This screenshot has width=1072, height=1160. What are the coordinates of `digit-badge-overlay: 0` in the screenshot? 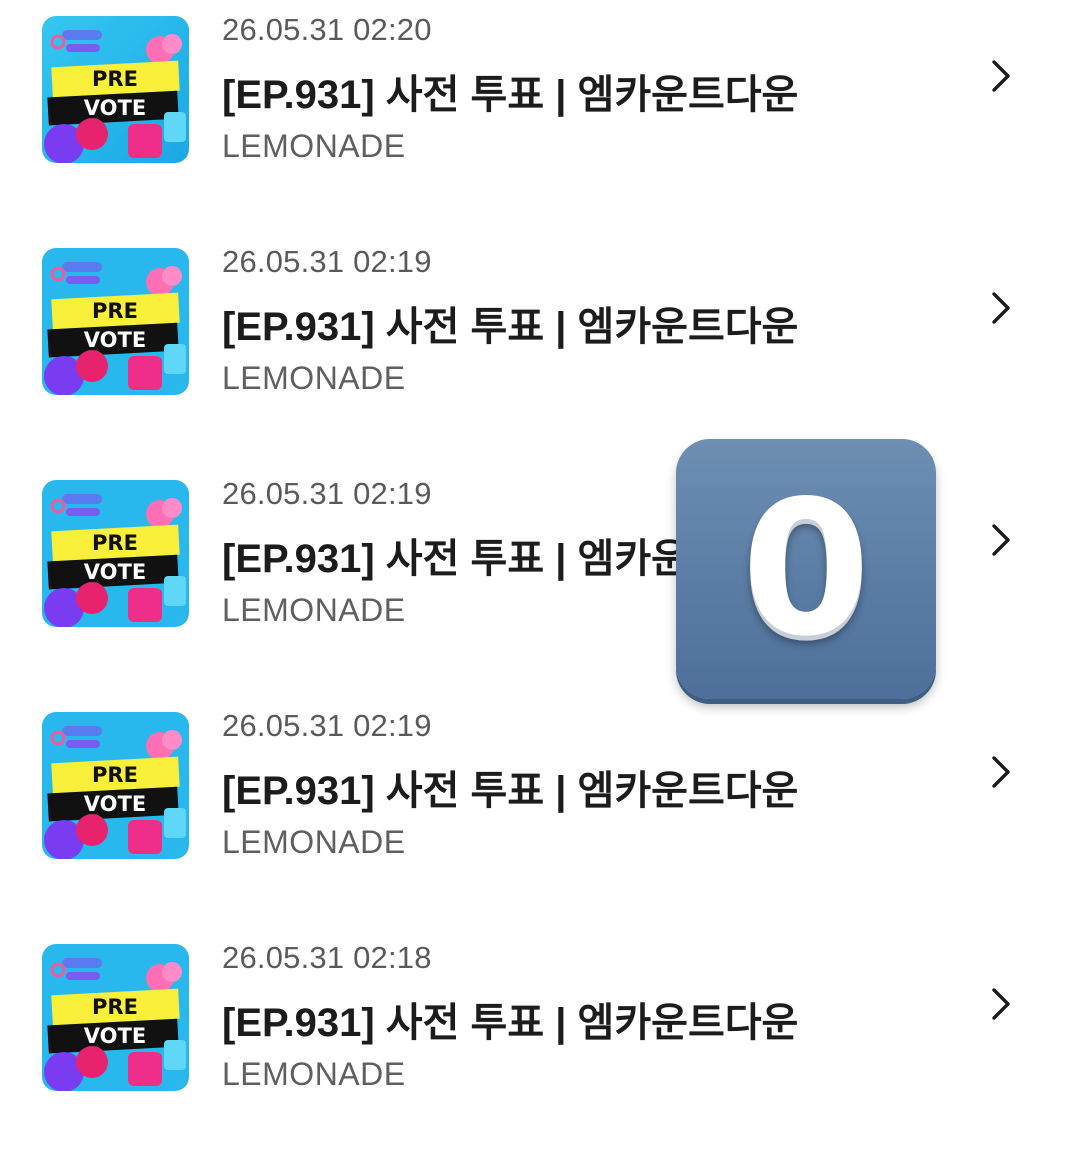 It's located at (806, 569).